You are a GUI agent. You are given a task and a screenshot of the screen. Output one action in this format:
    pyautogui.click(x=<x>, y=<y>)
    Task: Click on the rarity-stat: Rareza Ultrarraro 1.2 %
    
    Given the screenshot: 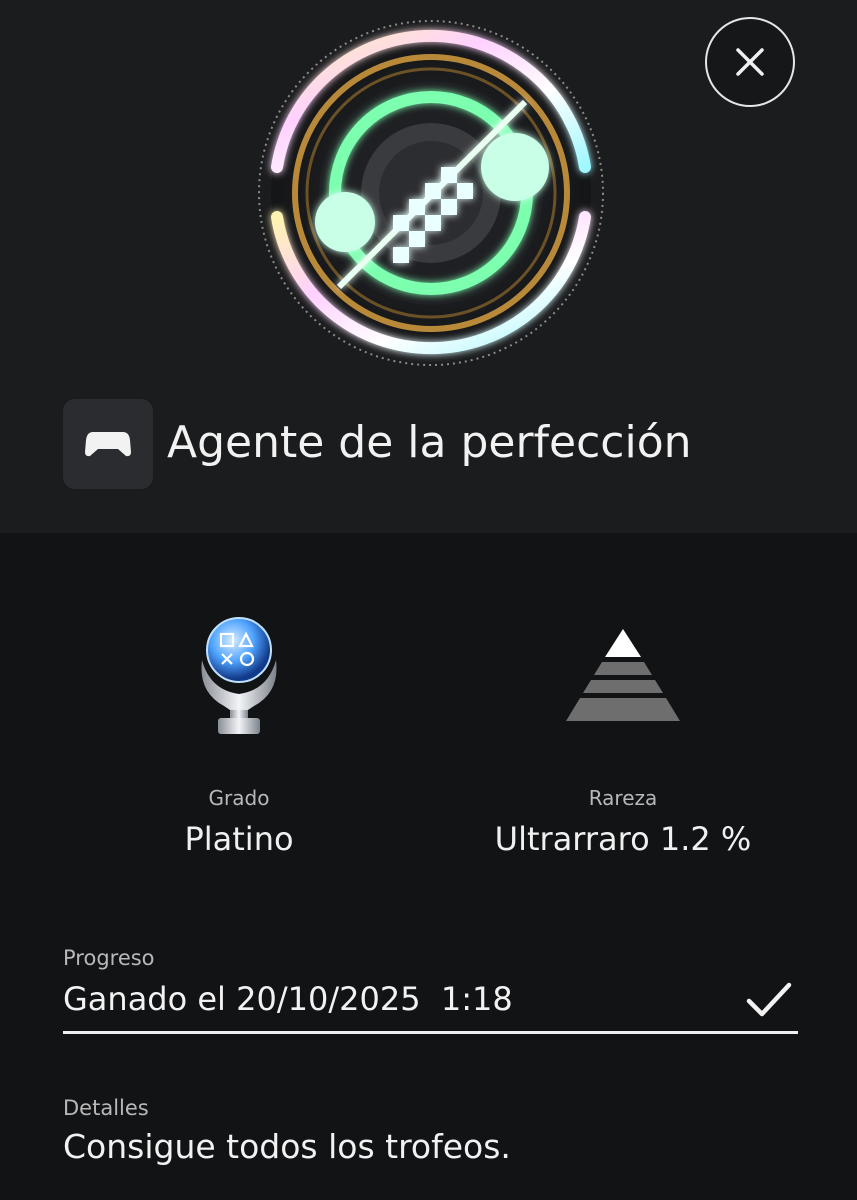 What is the action you would take?
    pyautogui.click(x=623, y=730)
    